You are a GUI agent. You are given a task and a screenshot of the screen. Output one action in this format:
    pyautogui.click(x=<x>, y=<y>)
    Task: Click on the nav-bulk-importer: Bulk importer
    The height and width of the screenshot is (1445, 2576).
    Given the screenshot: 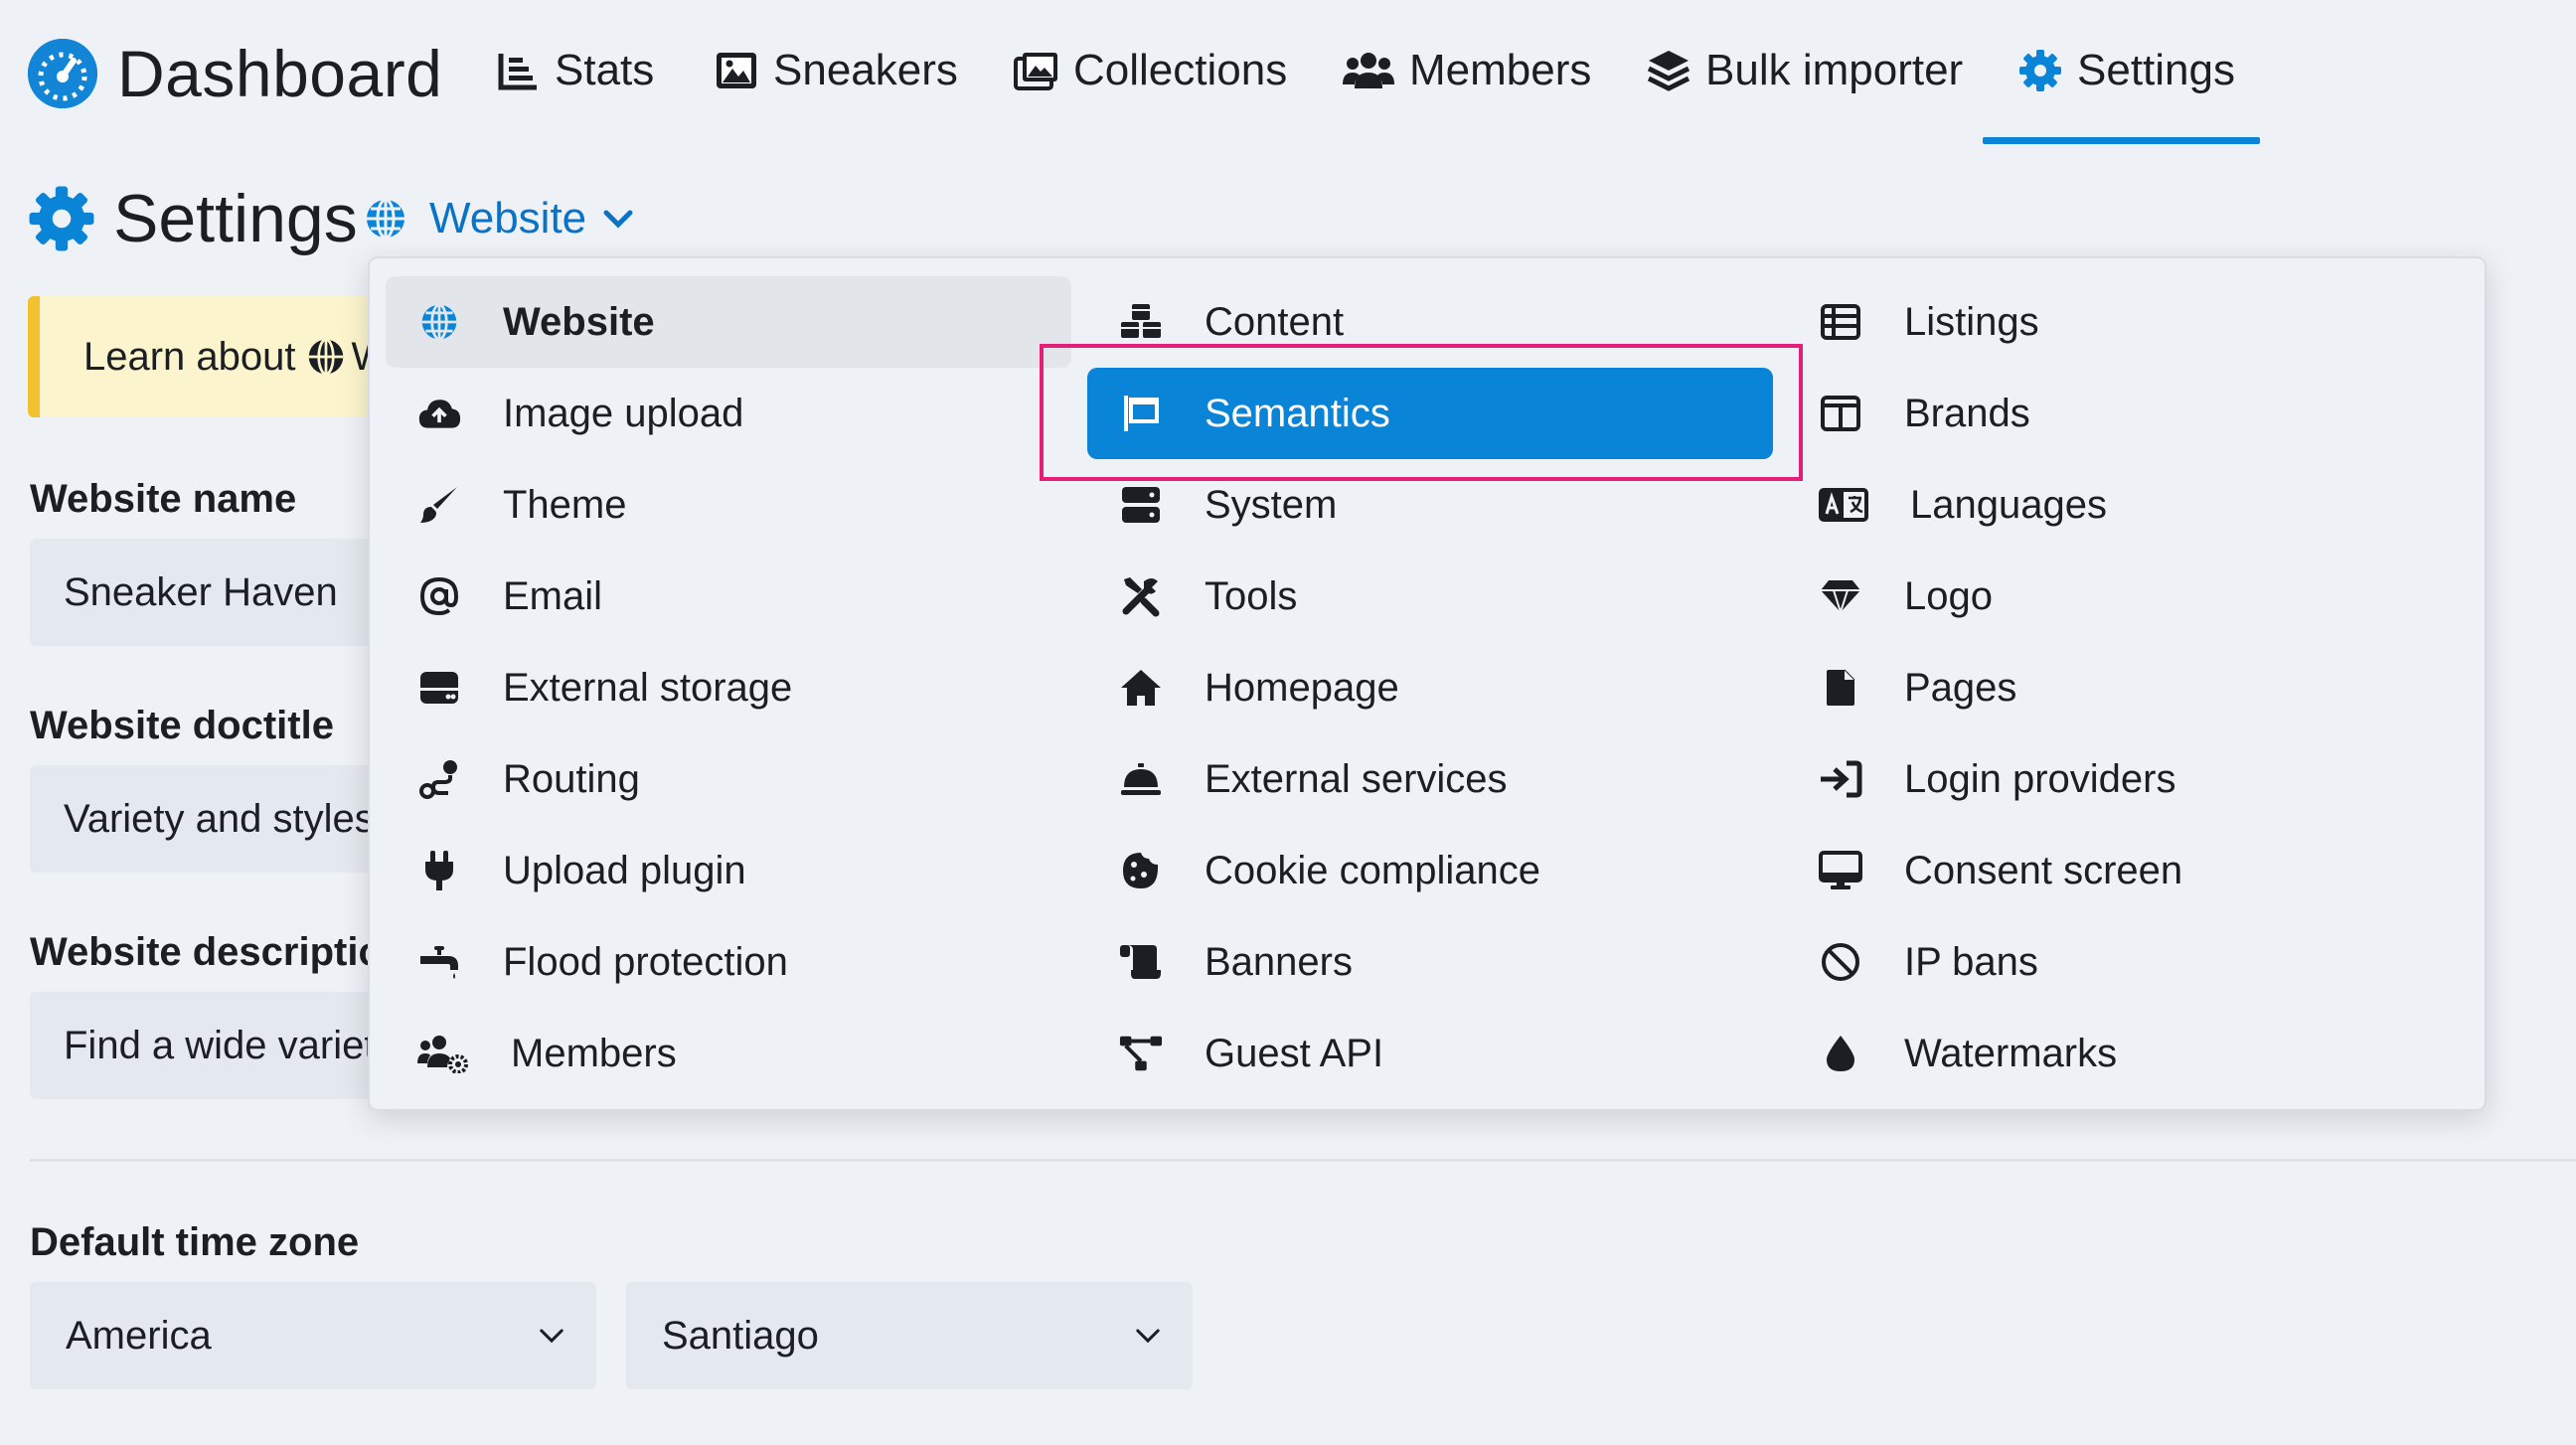 What is the action you would take?
    pyautogui.click(x=1804, y=70)
    